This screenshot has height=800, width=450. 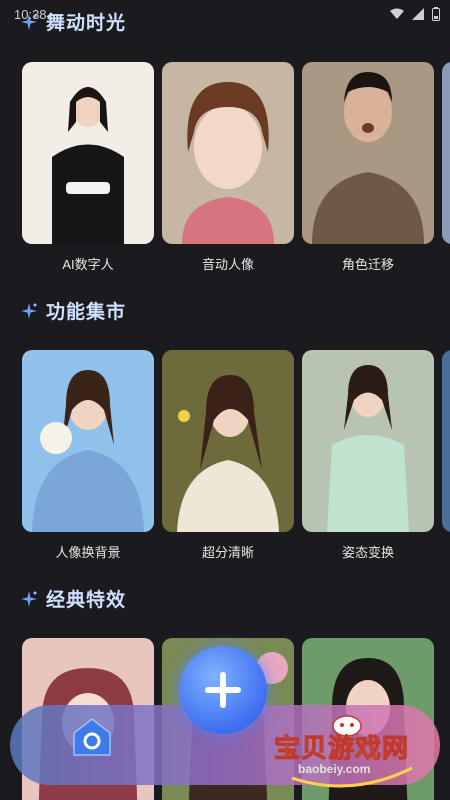 I want to click on create-button, so click(x=223, y=690).